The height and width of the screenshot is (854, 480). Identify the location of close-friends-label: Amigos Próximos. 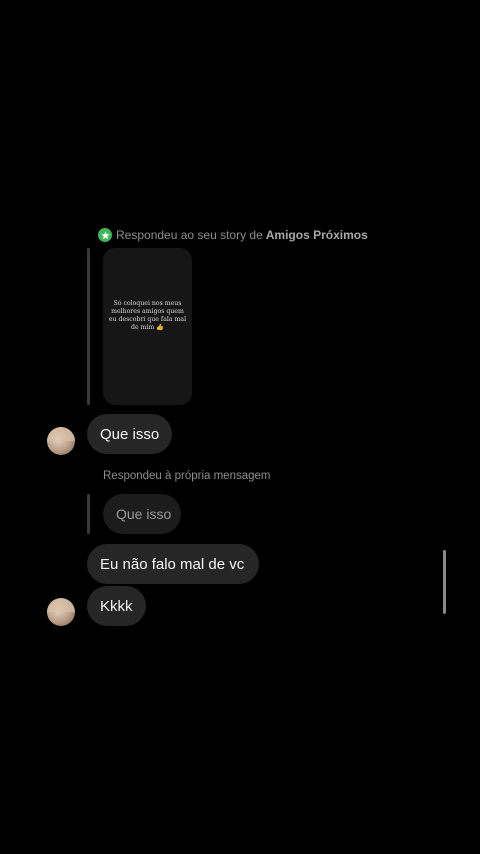
(317, 235).